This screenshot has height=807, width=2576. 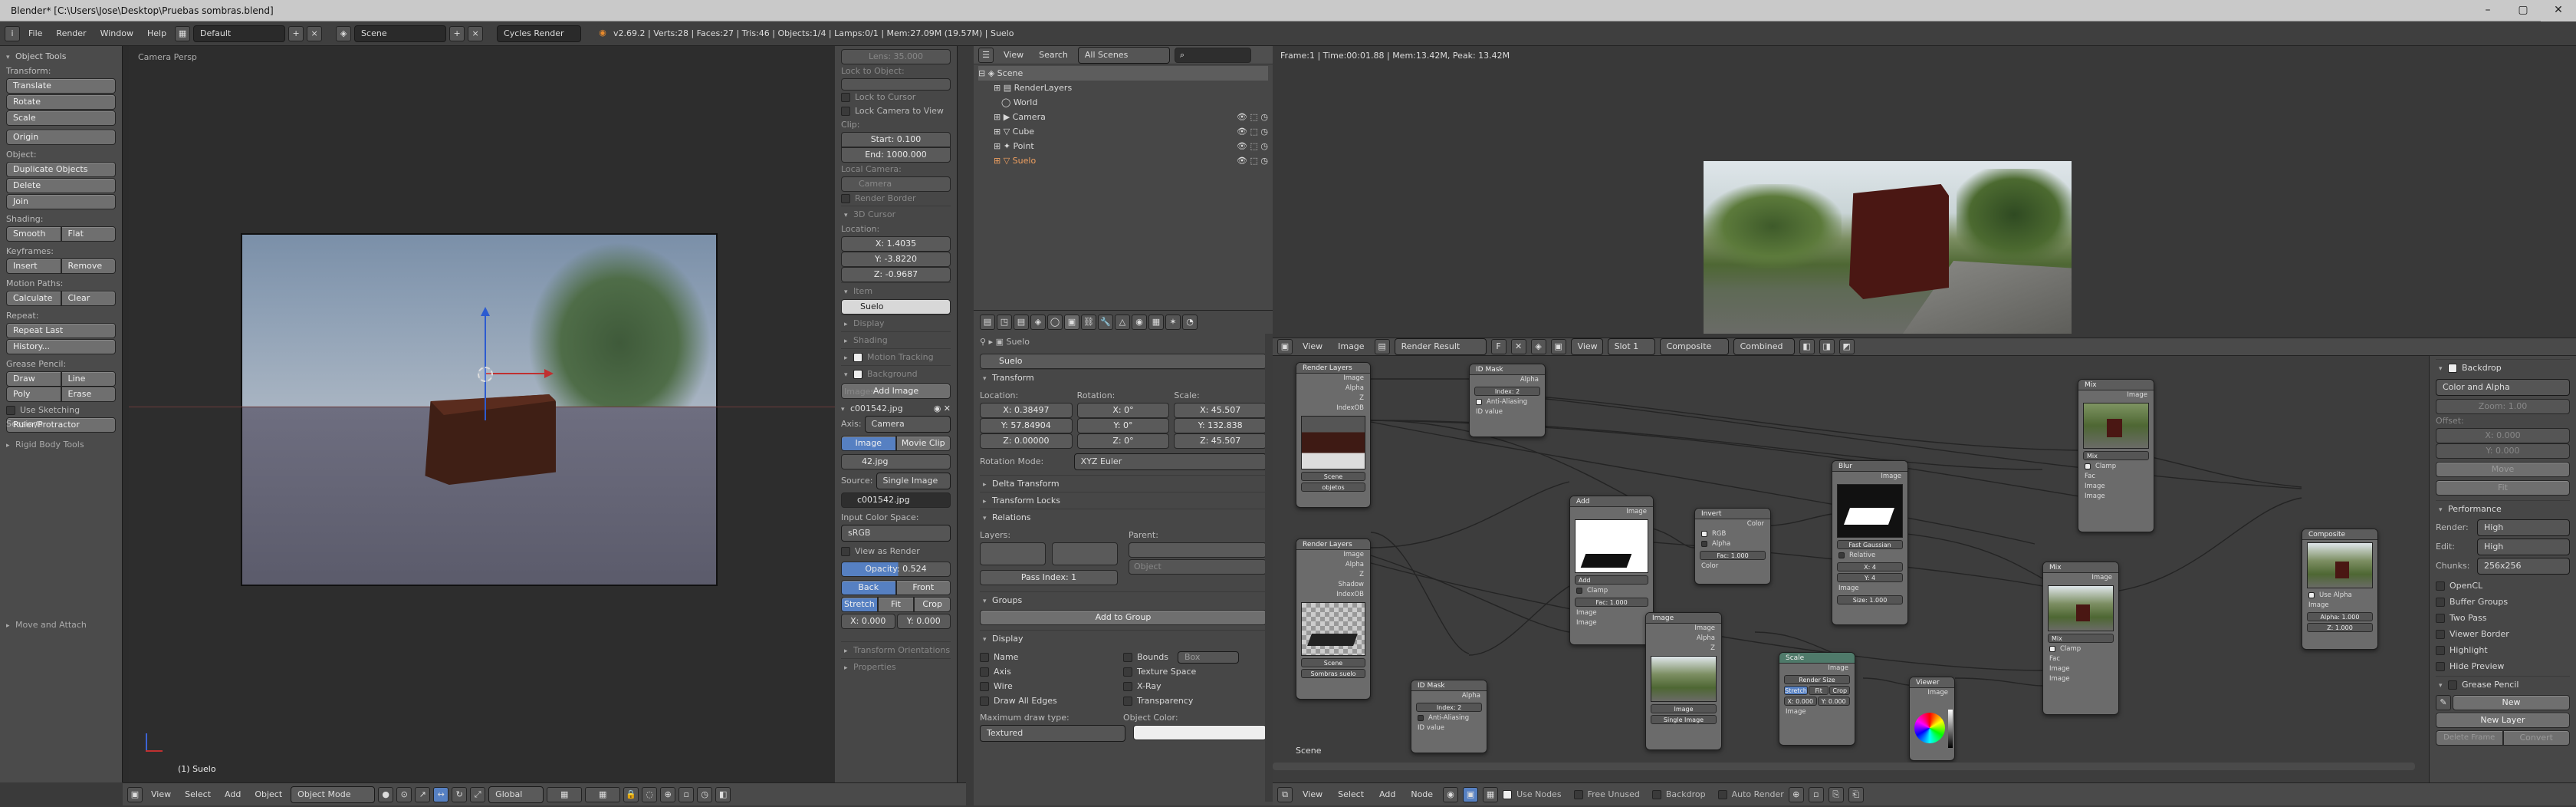 What do you see at coordinates (987, 322) in the screenshot?
I see `properties-editor-icon: ▤` at bounding box center [987, 322].